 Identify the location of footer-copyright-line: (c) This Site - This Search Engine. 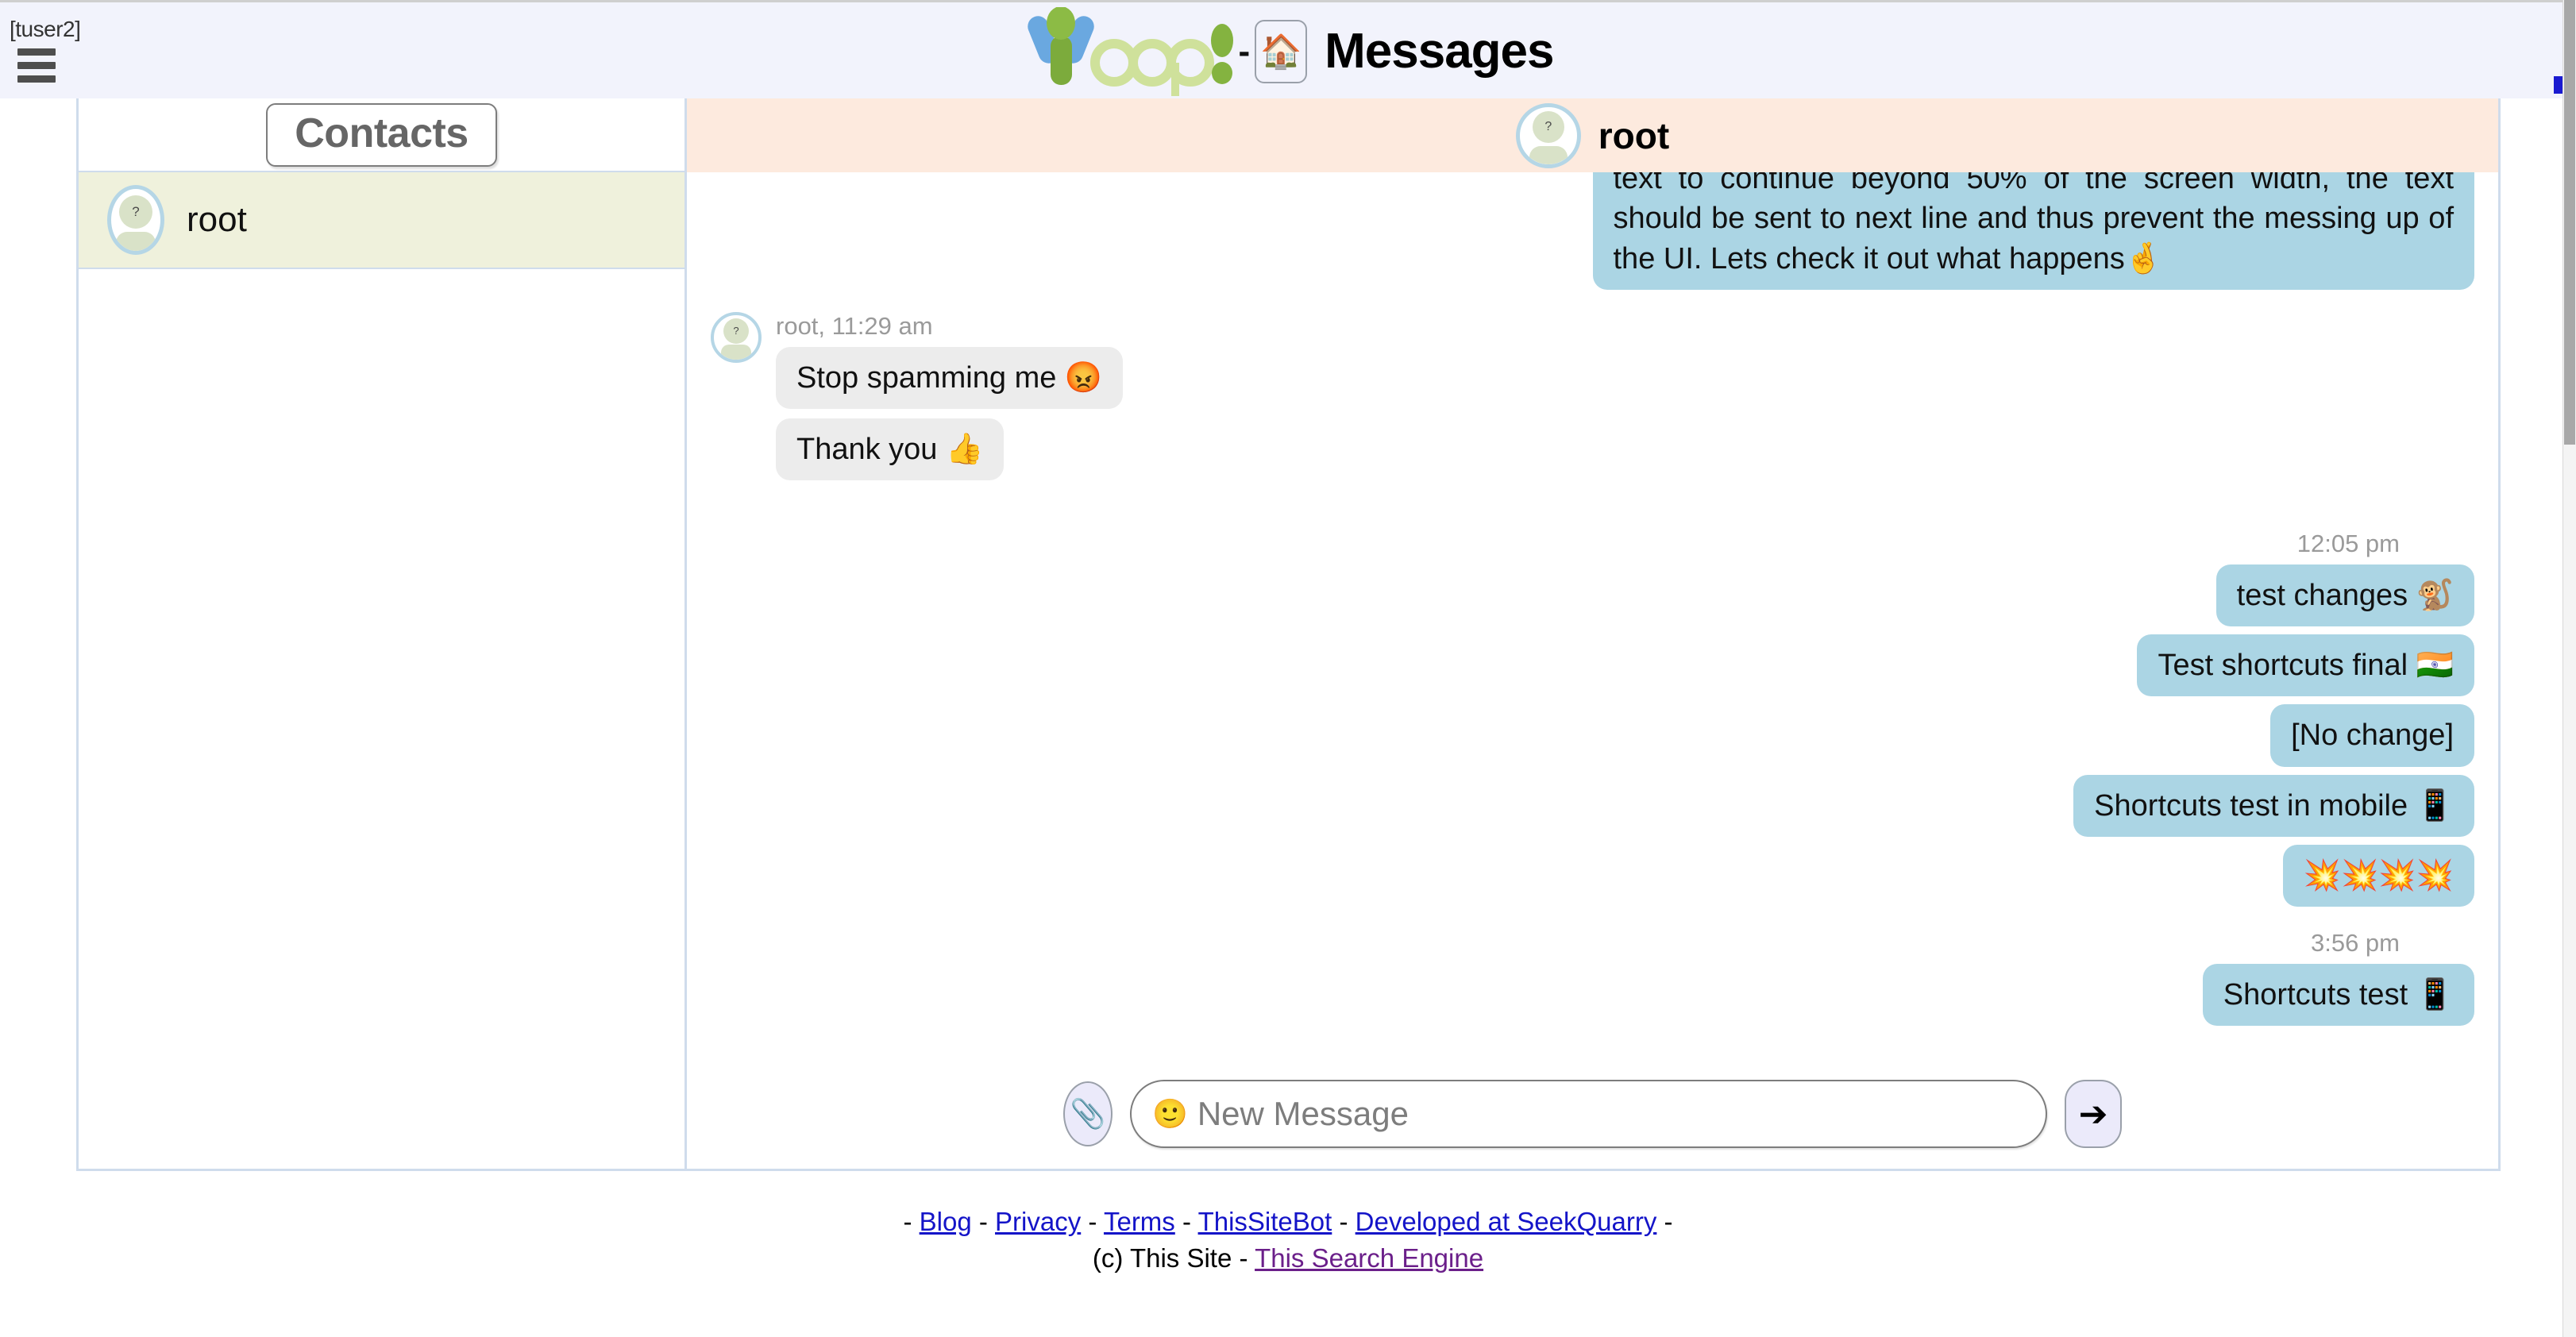
(1288, 1258).